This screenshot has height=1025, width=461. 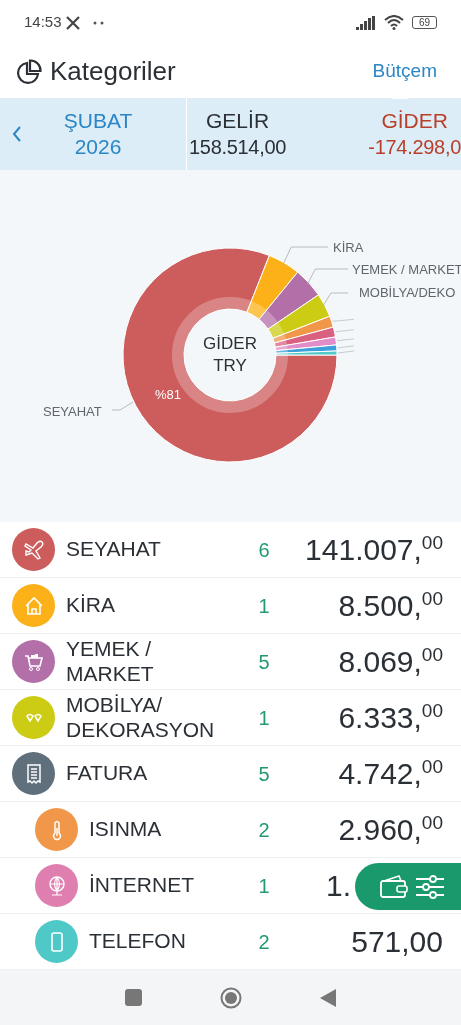 What do you see at coordinates (29, 71) in the screenshot?
I see `pie-chart-icon` at bounding box center [29, 71].